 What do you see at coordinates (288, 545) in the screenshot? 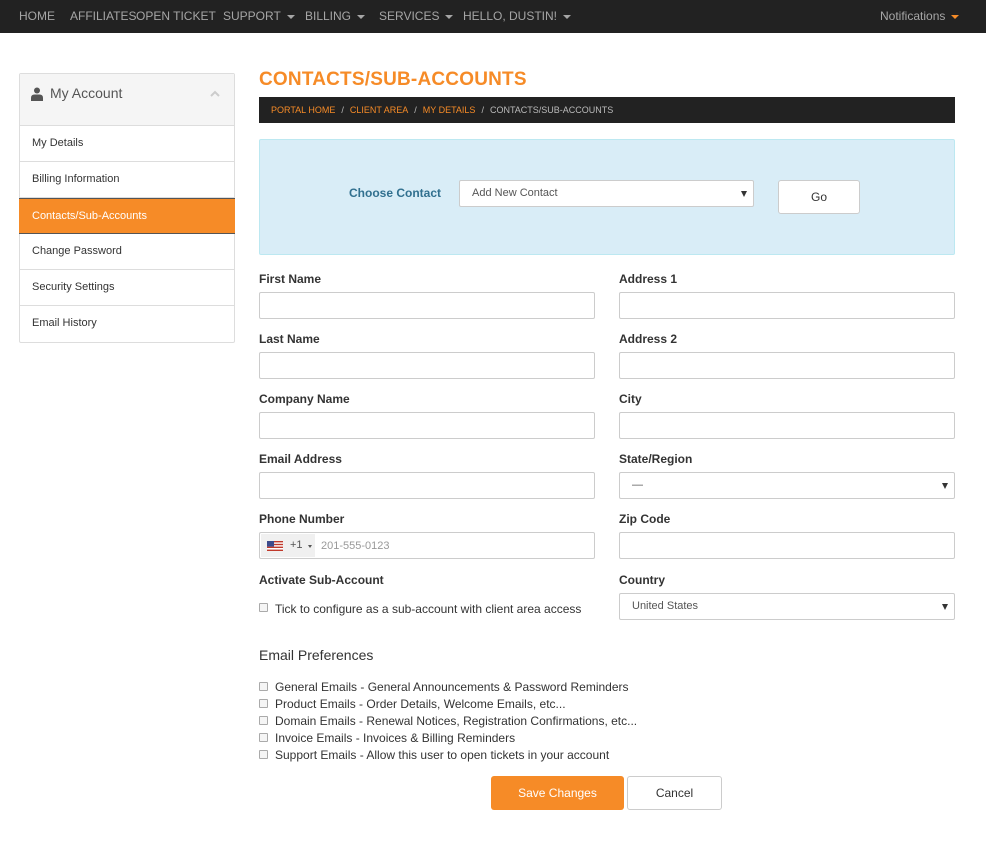
I see `country-code-selector: +1` at bounding box center [288, 545].